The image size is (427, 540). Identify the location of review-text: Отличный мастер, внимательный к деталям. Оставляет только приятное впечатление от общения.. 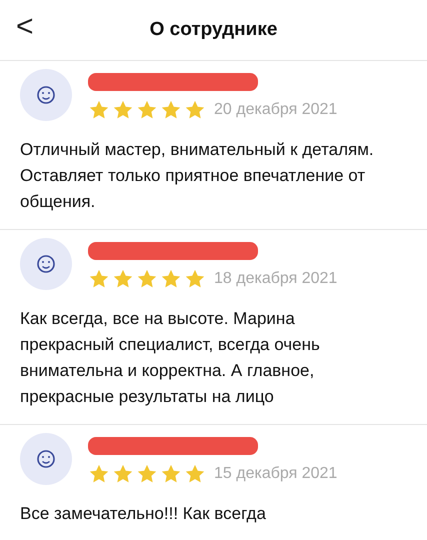
(197, 176).